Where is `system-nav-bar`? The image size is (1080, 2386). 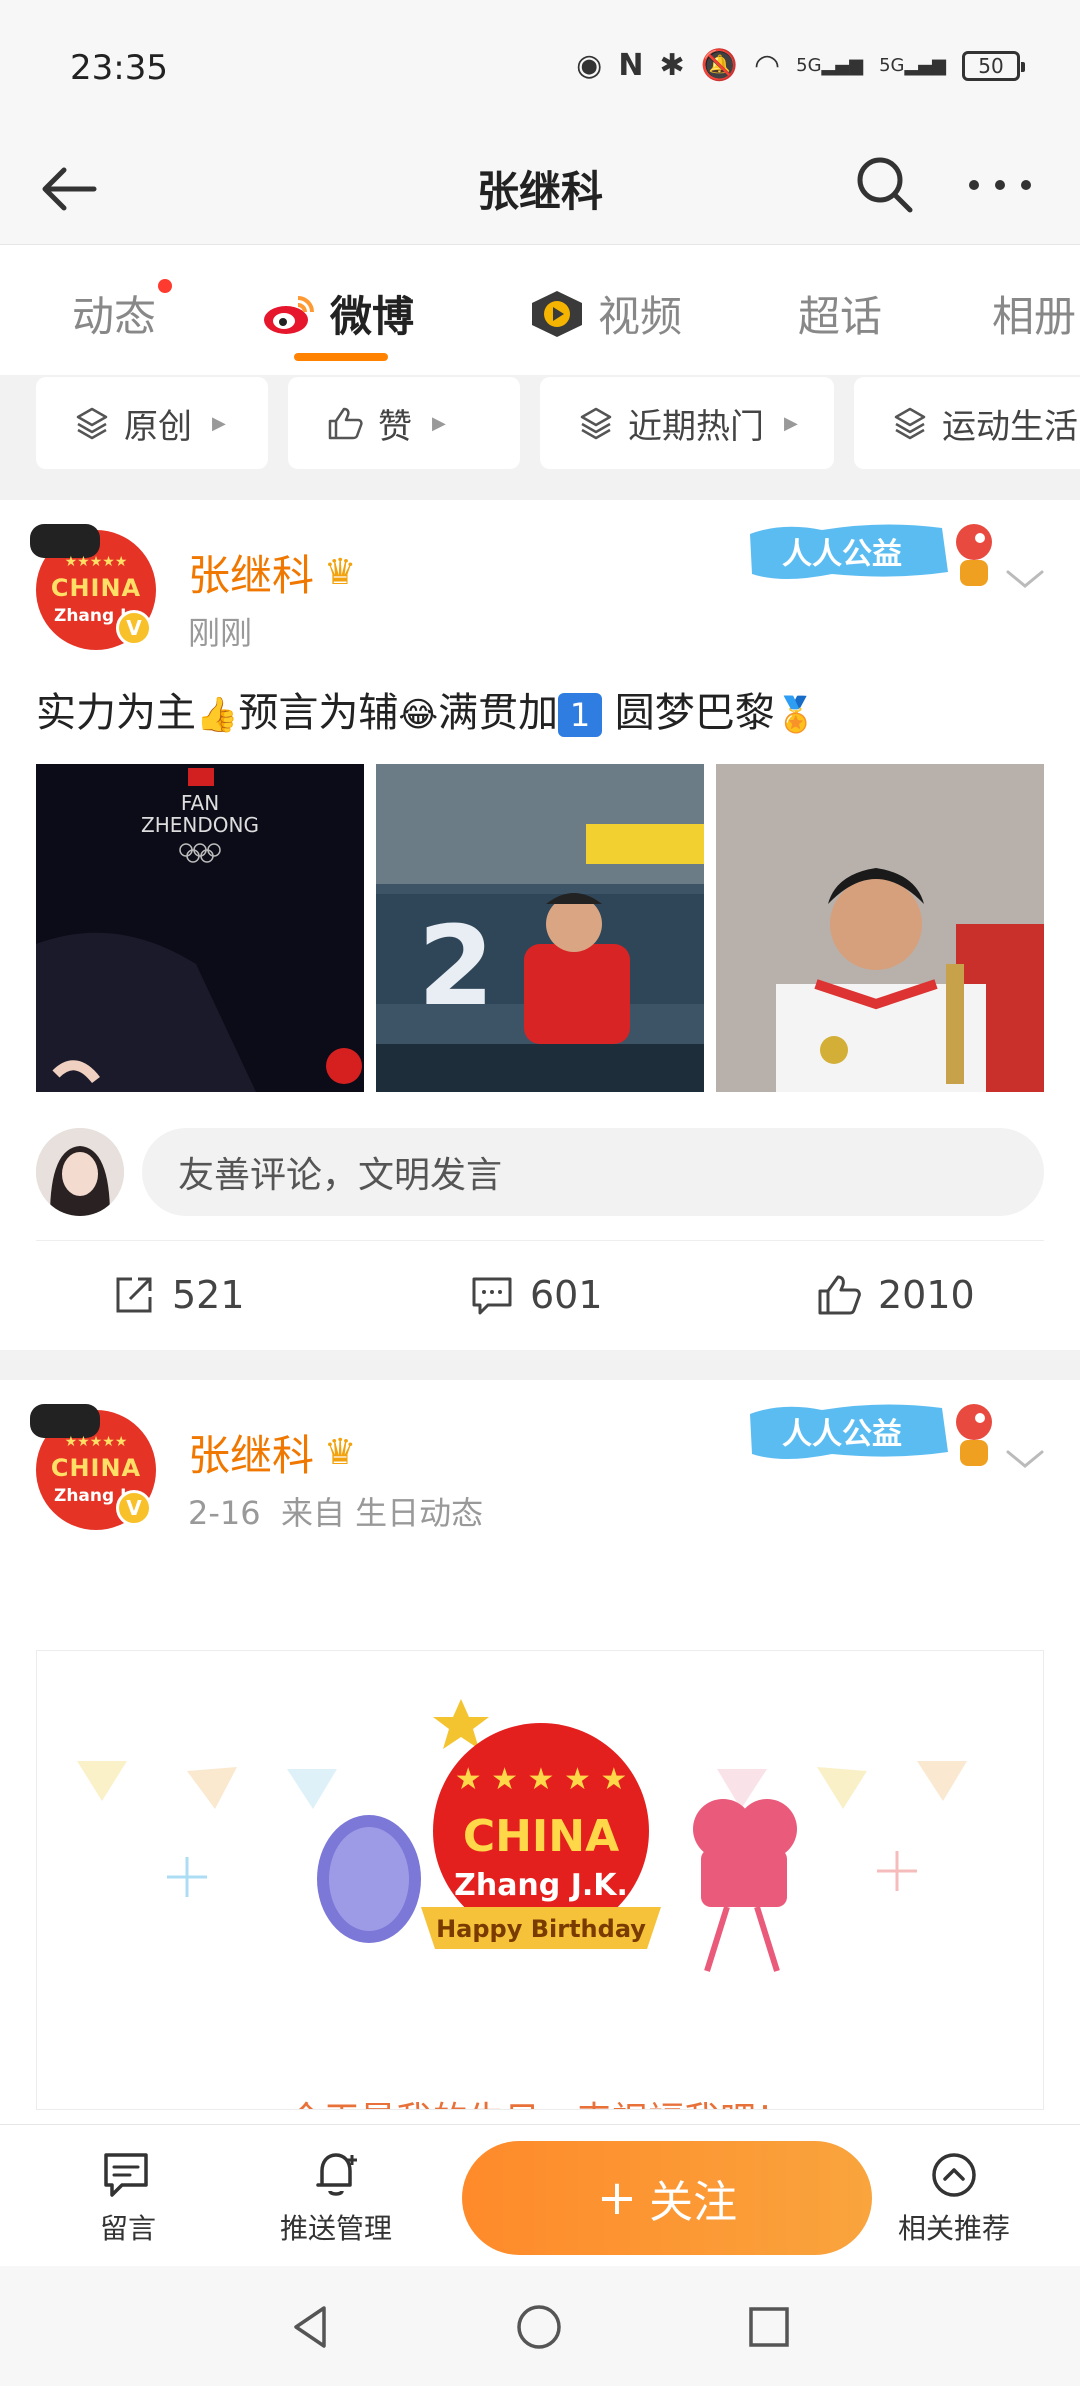 system-nav-bar is located at coordinates (540, 2326).